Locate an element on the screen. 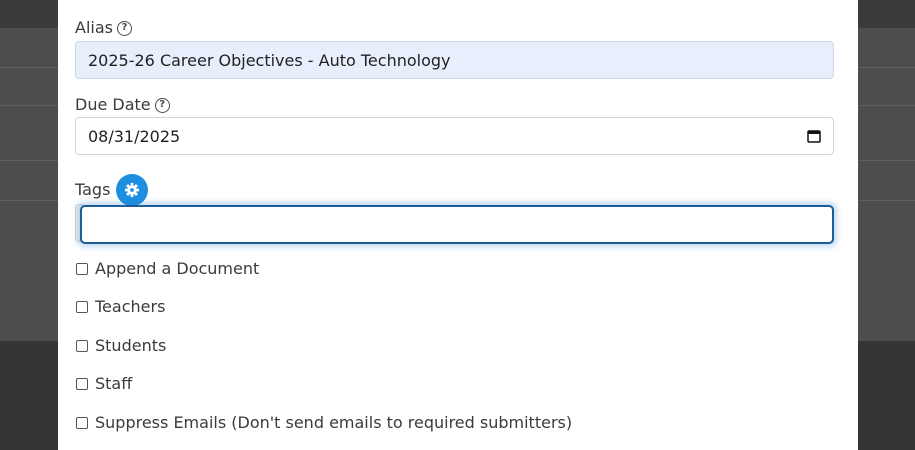 The width and height of the screenshot is (915, 450). due-date-value: 08/31/2025 is located at coordinates (134, 136).